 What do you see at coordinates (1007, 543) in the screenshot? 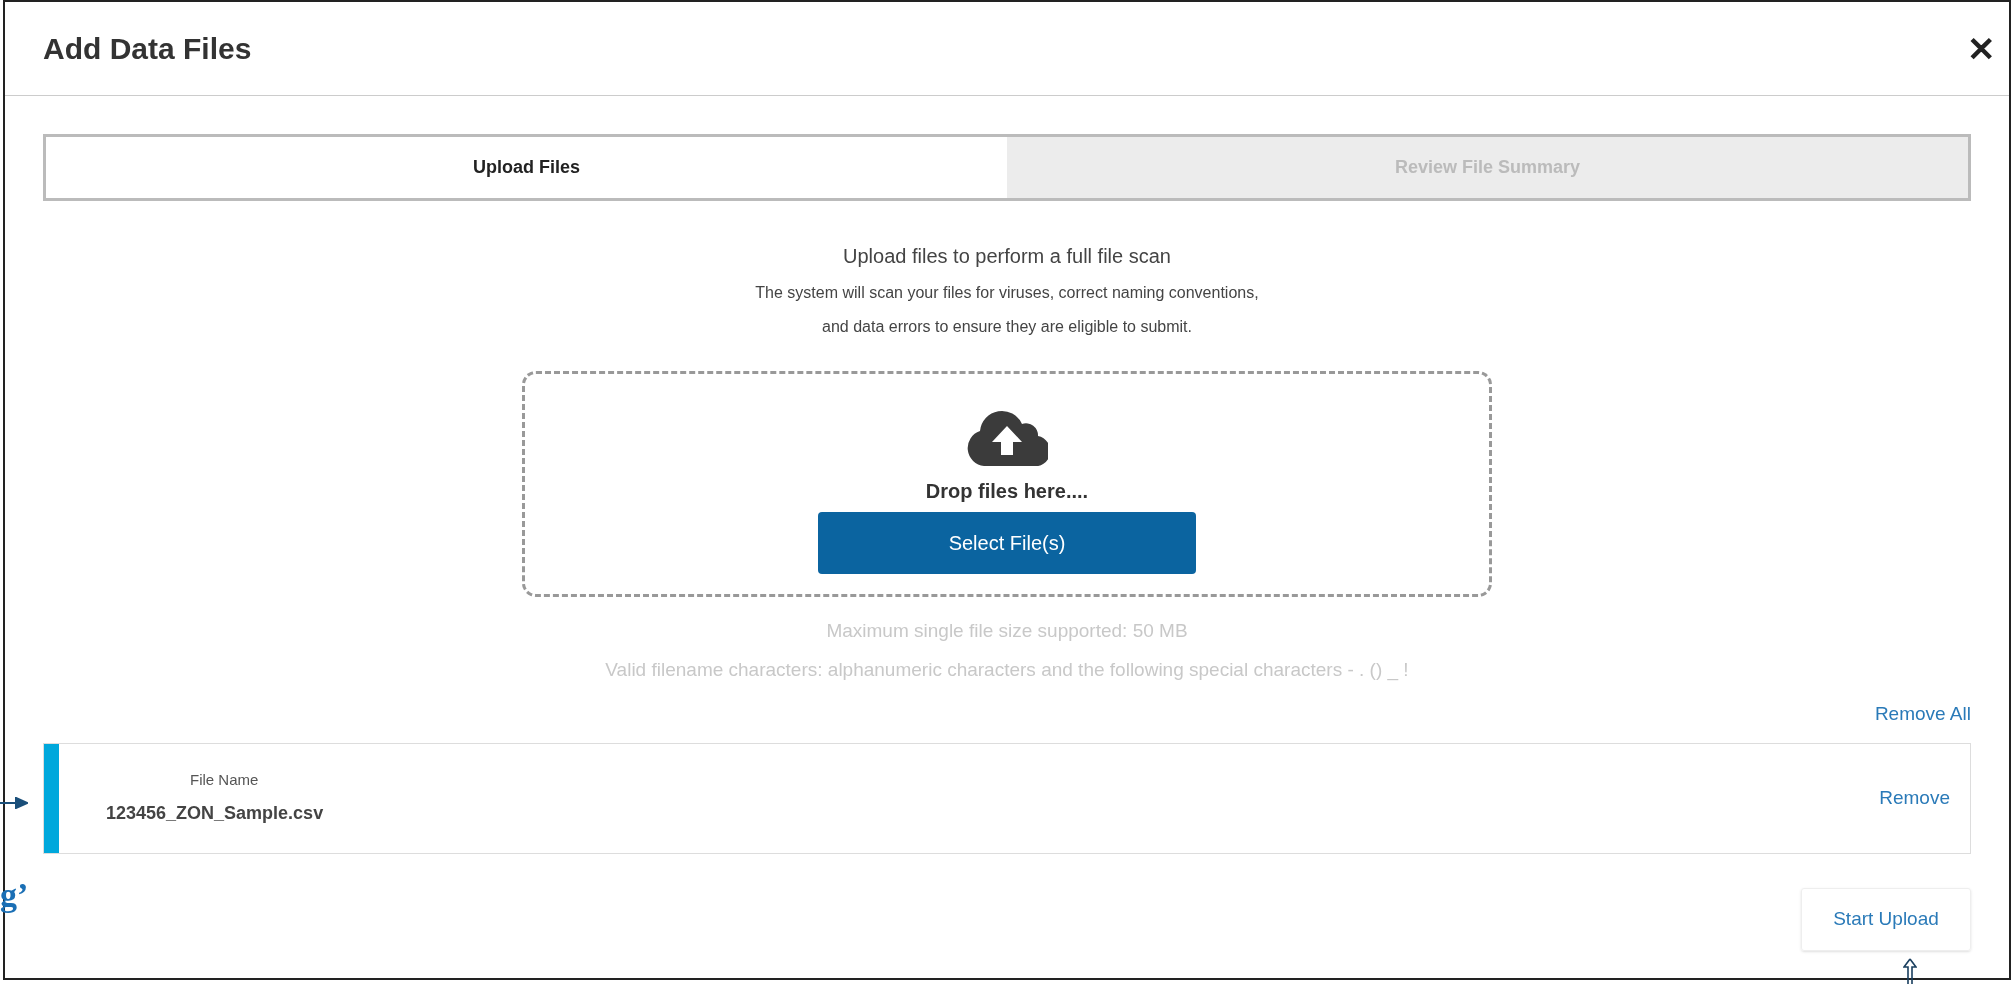
I see `select-files-button: Select File(s)` at bounding box center [1007, 543].